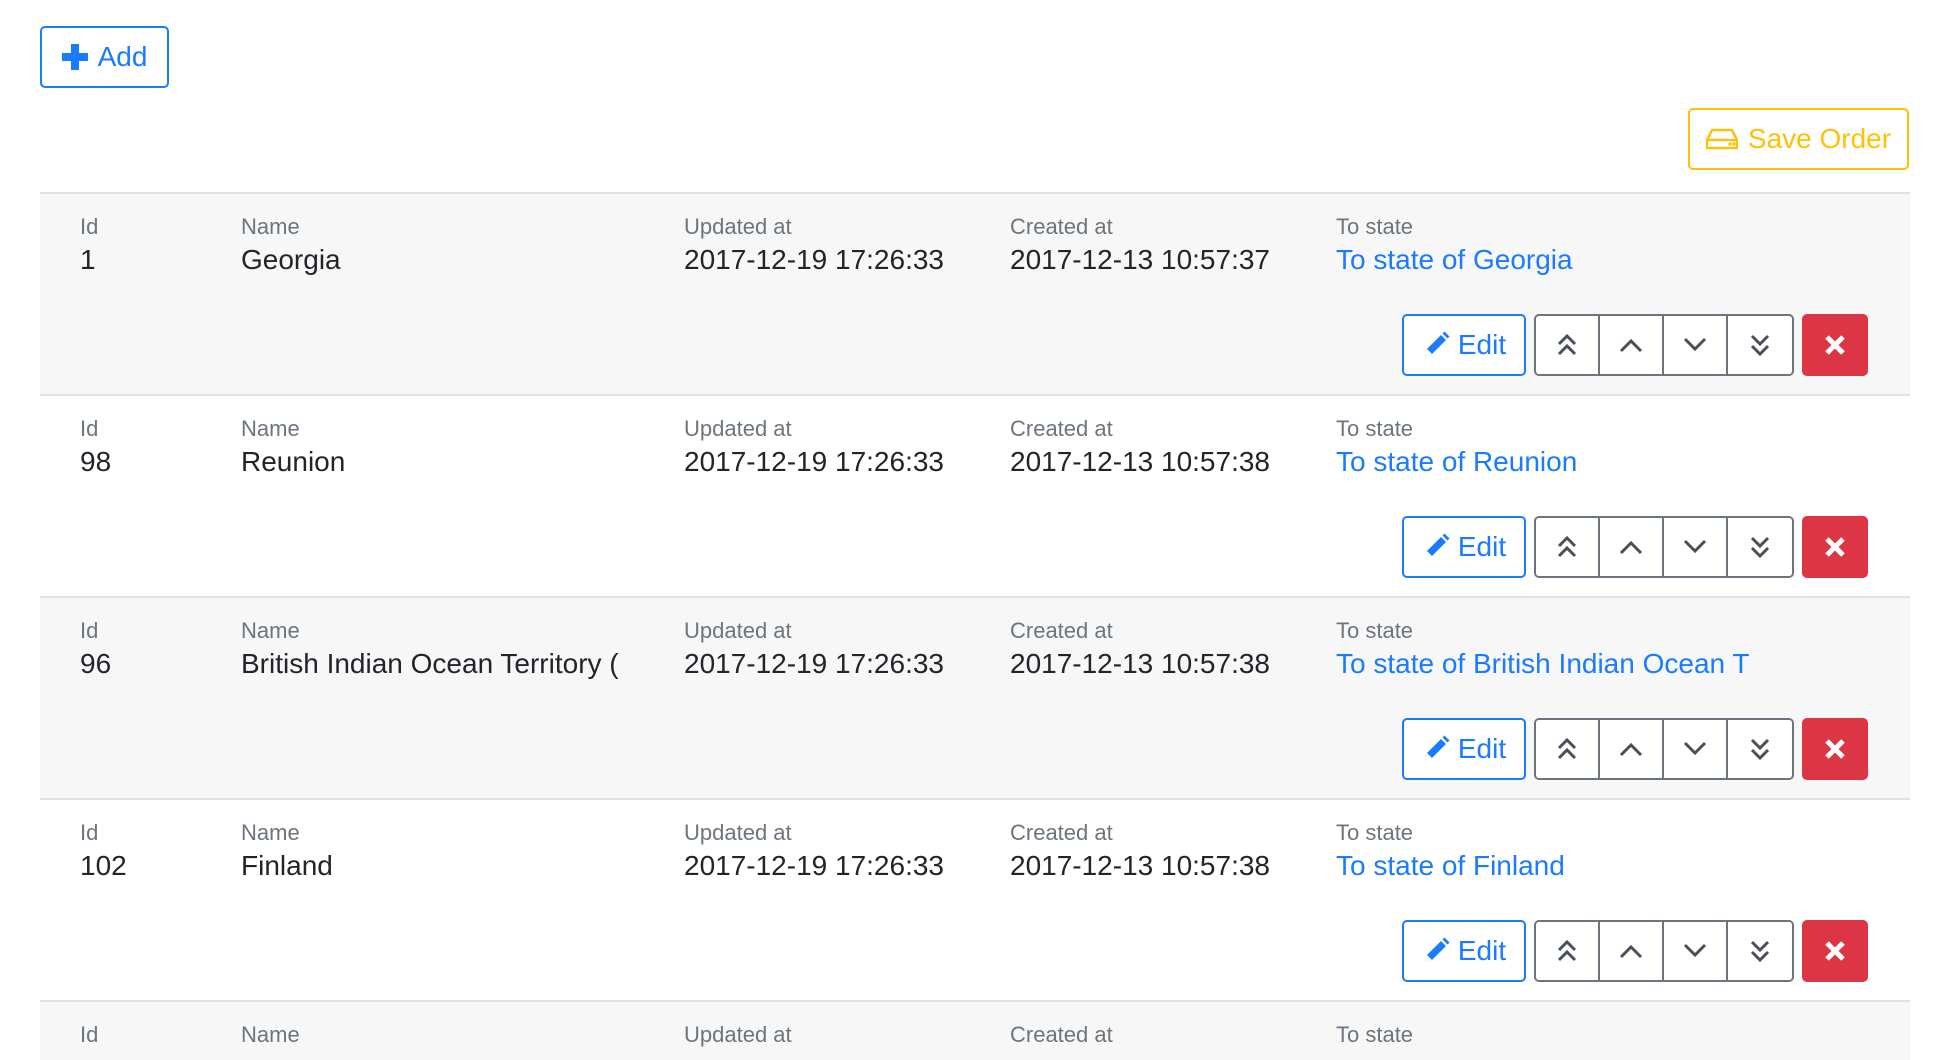 This screenshot has height=1060, width=1944. What do you see at coordinates (1556, 260) in the screenshot?
I see `to-state-link: To state of Georgia` at bounding box center [1556, 260].